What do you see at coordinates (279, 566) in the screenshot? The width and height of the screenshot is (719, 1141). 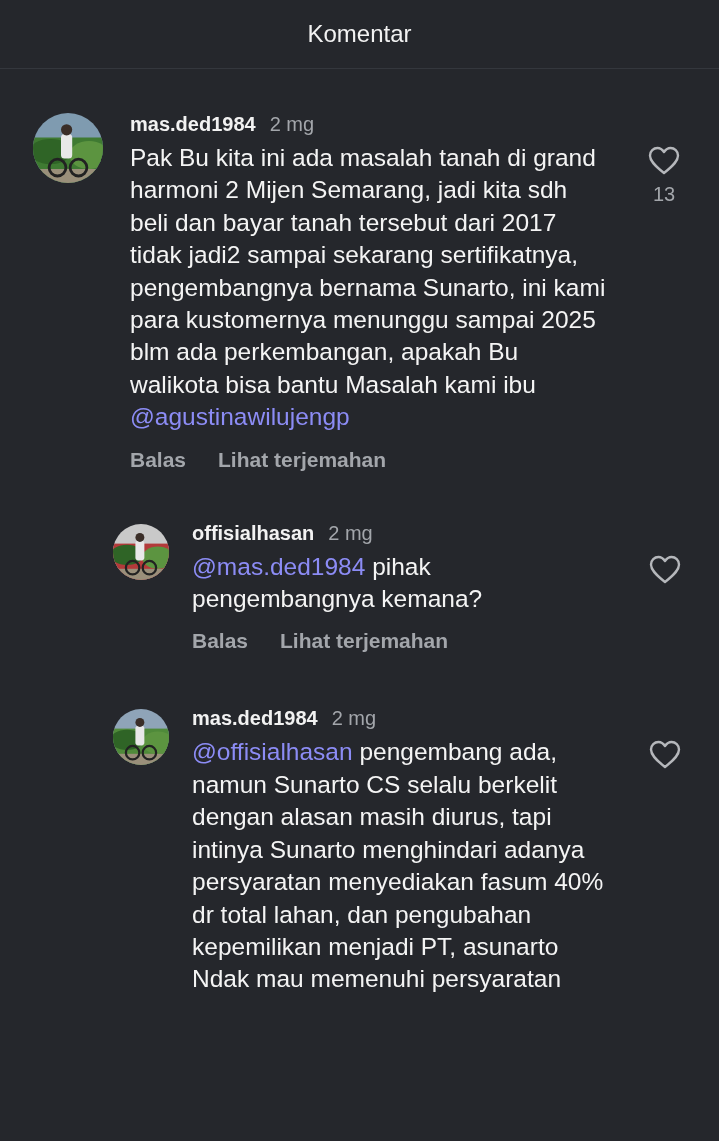 I see `mention-link: @mas.ded1984` at bounding box center [279, 566].